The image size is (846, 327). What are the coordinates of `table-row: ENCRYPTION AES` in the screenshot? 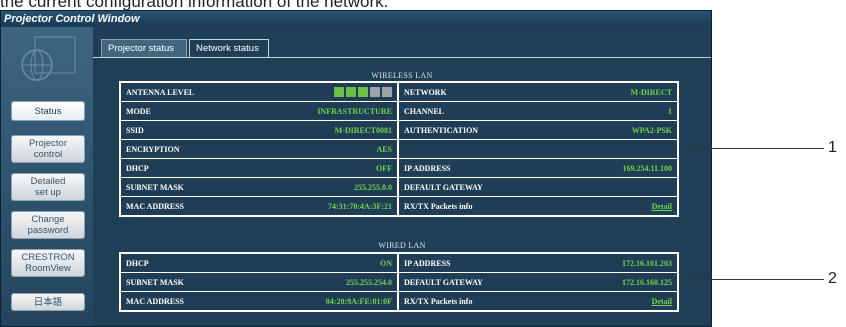 It's located at (399, 149).